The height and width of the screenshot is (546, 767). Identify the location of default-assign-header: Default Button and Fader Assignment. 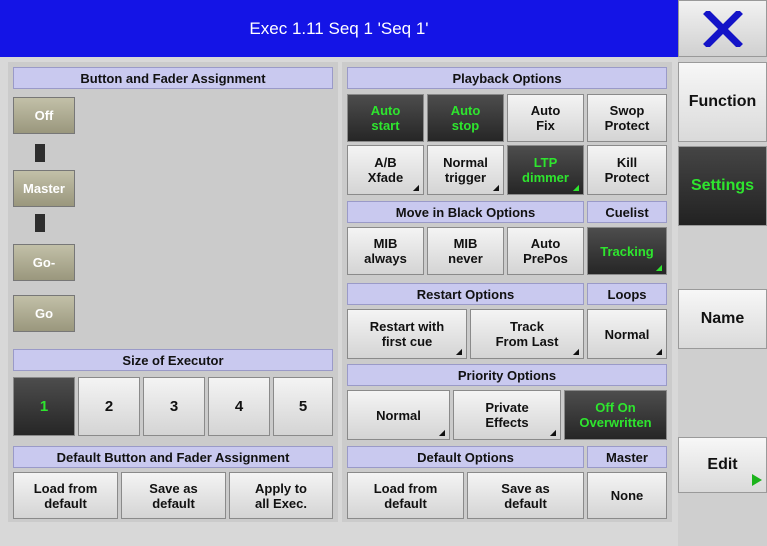
(173, 457).